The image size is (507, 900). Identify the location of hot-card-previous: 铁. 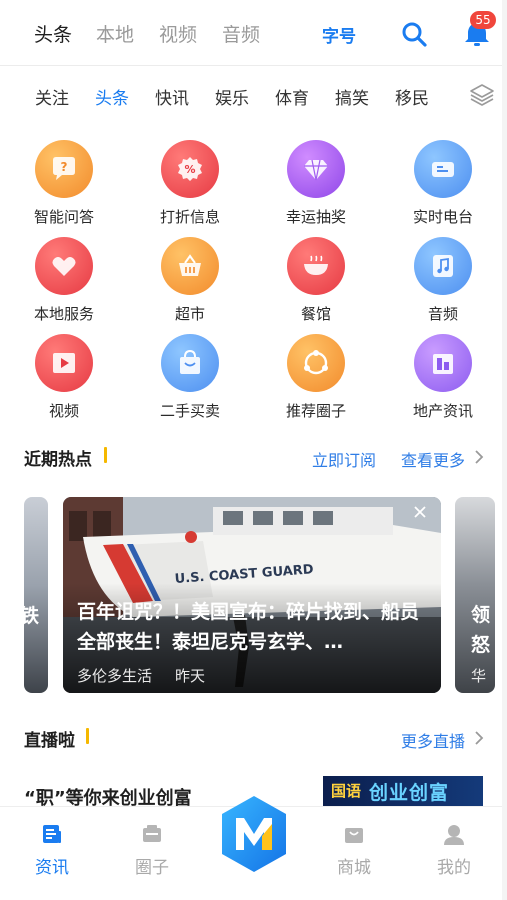
(36, 595).